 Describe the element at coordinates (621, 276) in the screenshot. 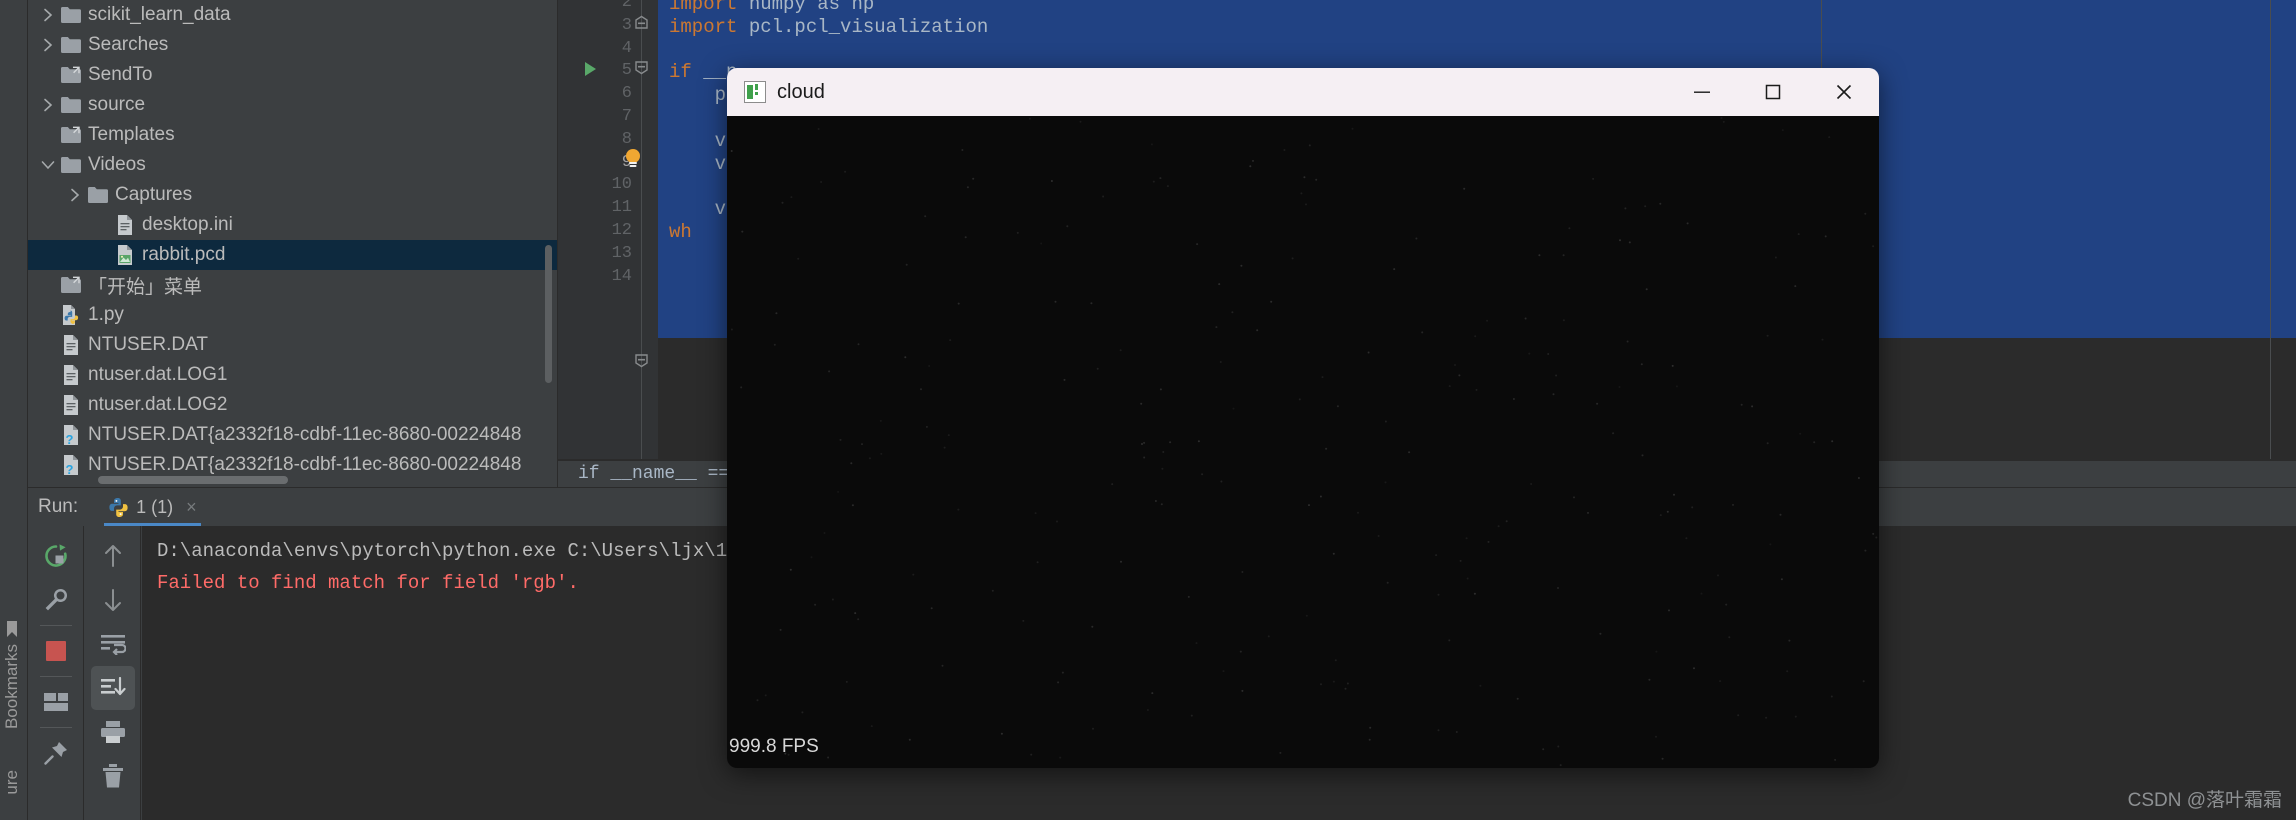

I see `gutter-line-number: 14` at that location.